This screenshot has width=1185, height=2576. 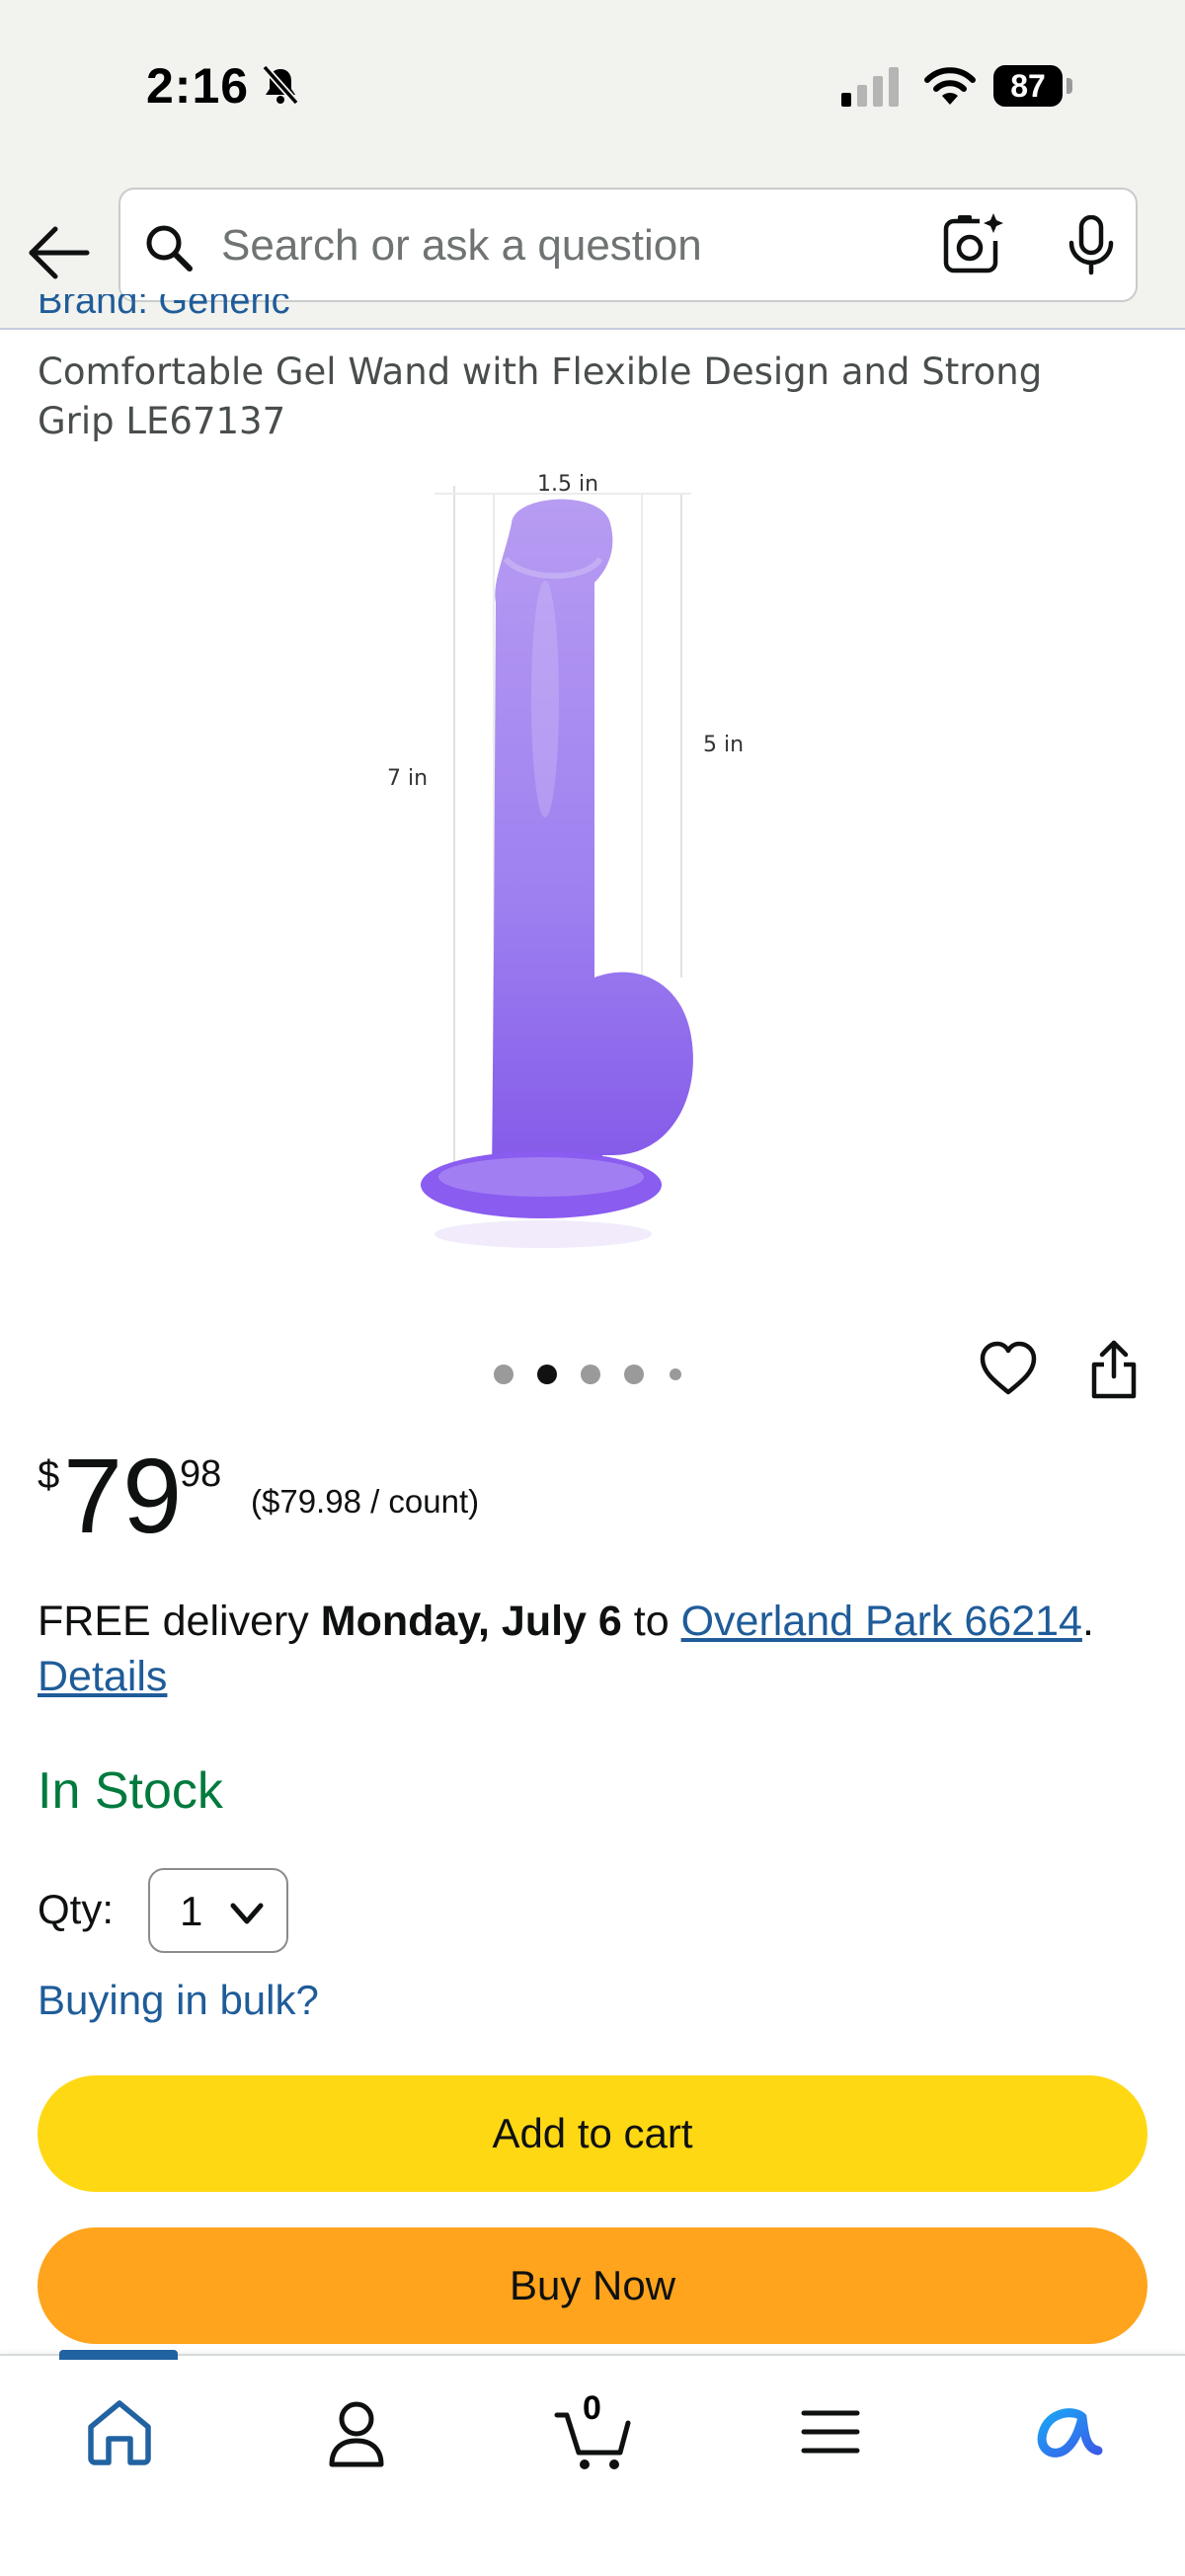 I want to click on price-fraction: 98, so click(x=201, y=1474).